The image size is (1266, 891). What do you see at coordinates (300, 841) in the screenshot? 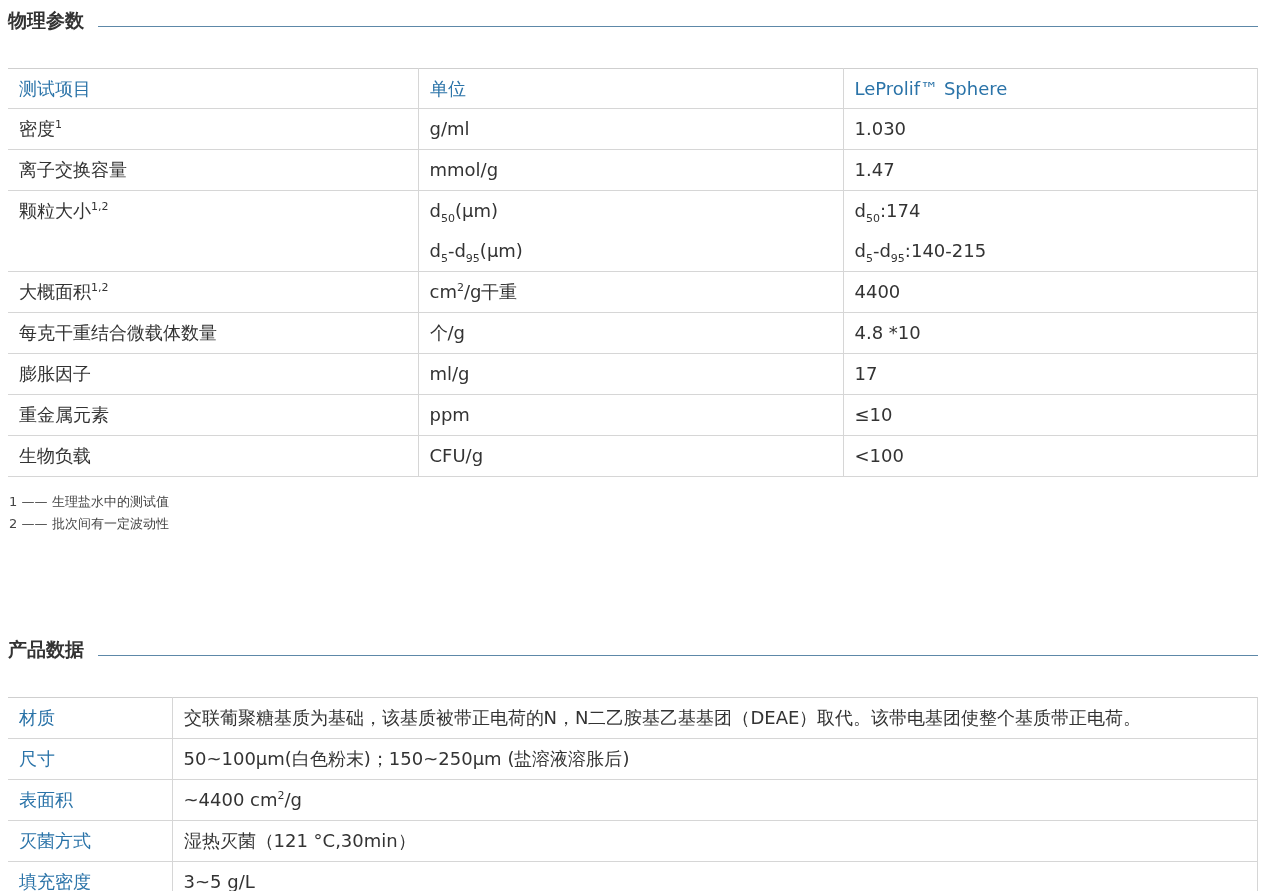
I see `table-cell-text: 湿热灭菌（121 °C,30min）` at bounding box center [300, 841].